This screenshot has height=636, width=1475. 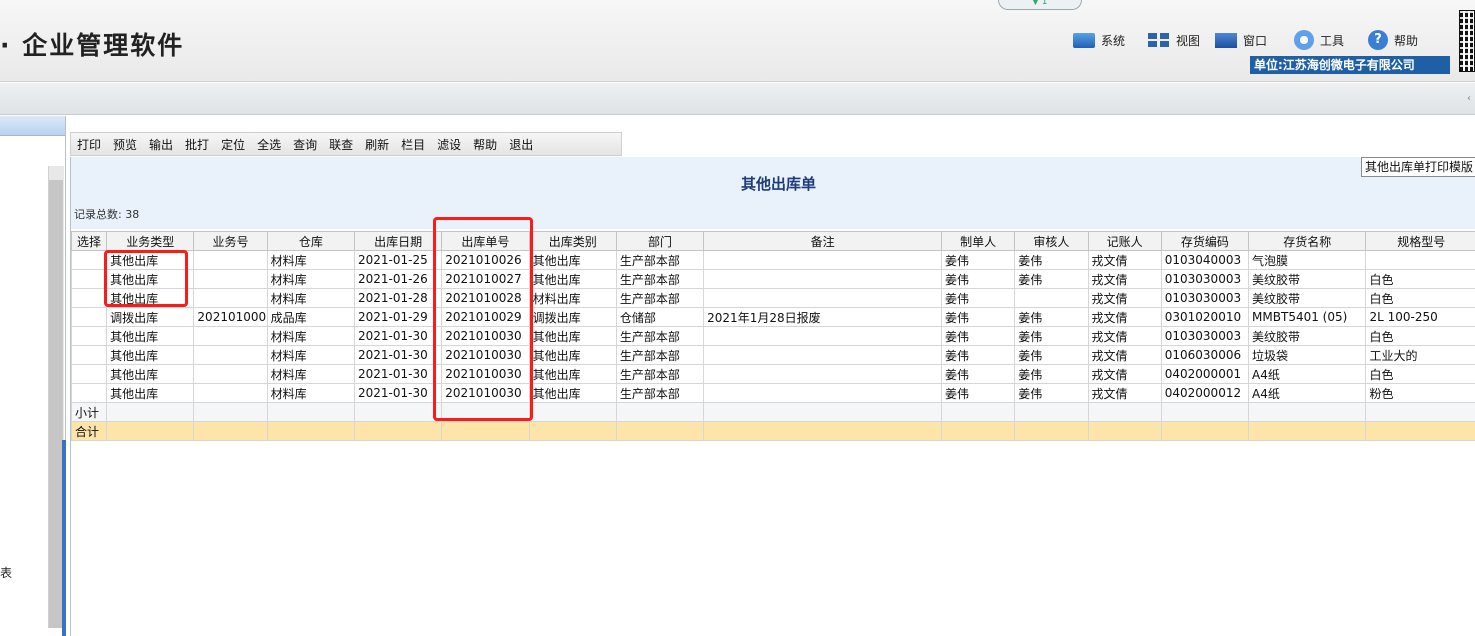 What do you see at coordinates (1319, 40) in the screenshot?
I see `menu-tools: 工具` at bounding box center [1319, 40].